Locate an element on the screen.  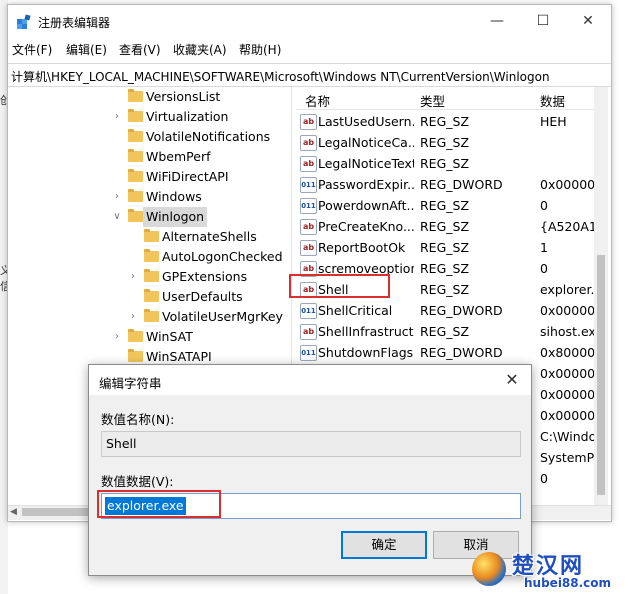
value-row: abPreCreateKno... REG_SZ {A520A1A is located at coordinates (445, 226).